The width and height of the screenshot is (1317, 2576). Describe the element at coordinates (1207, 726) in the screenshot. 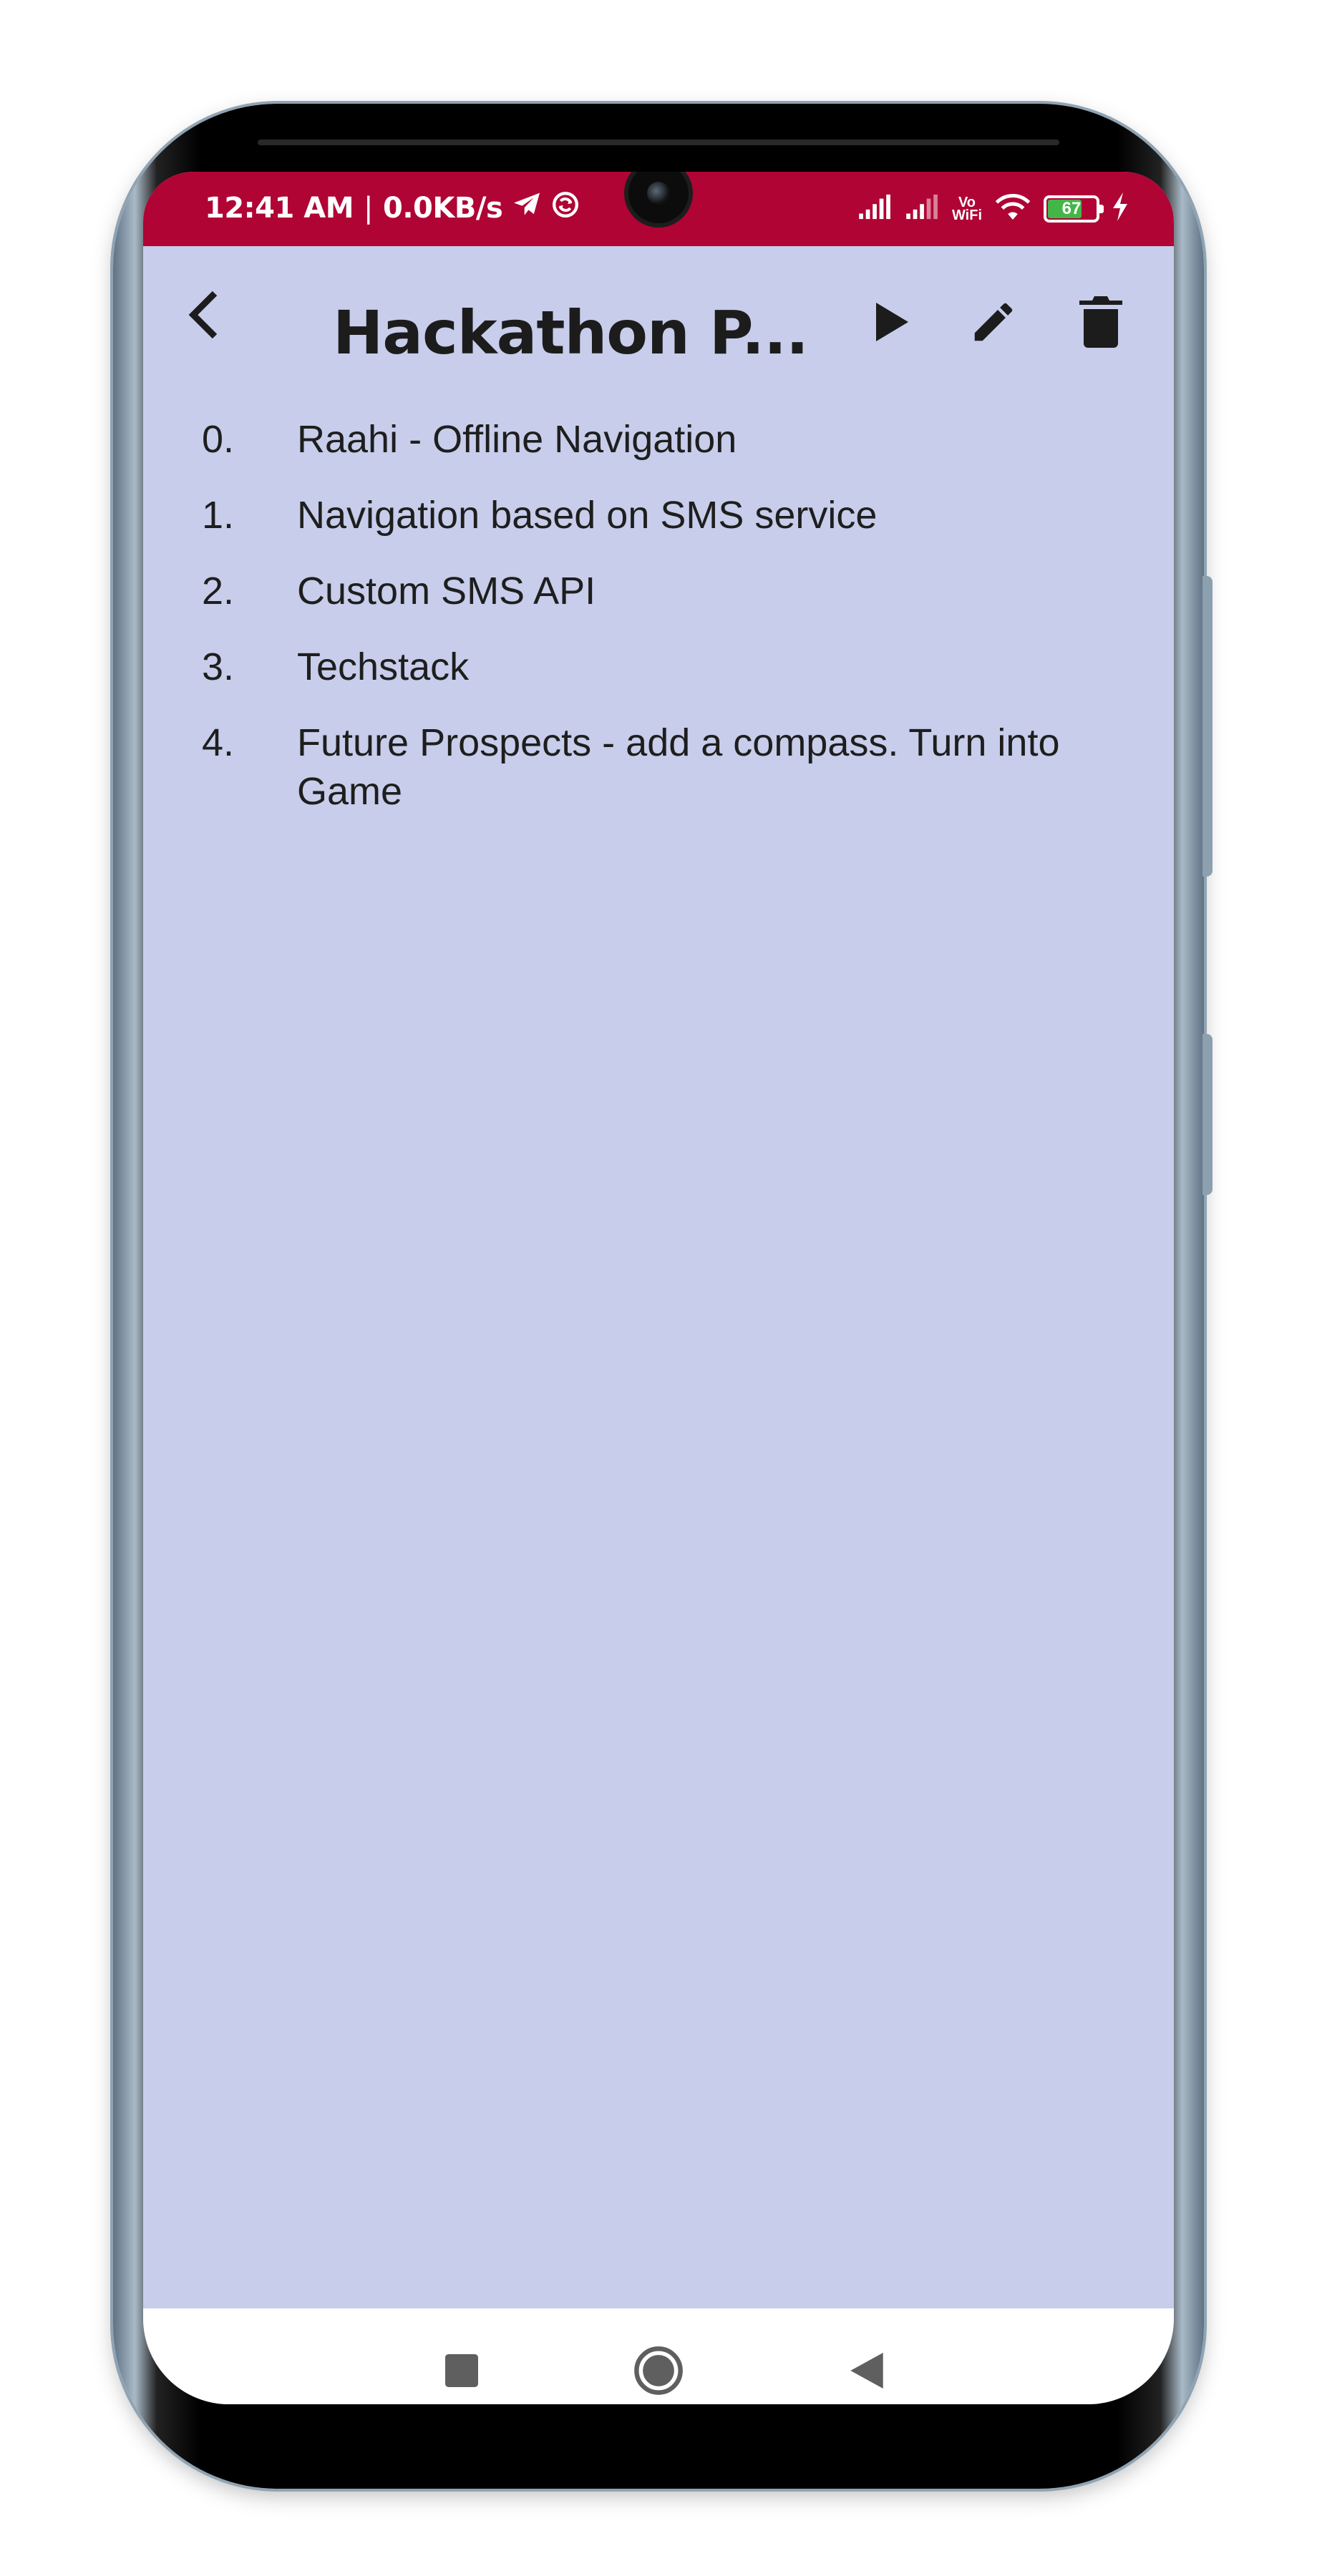

I see `volume-button` at that location.